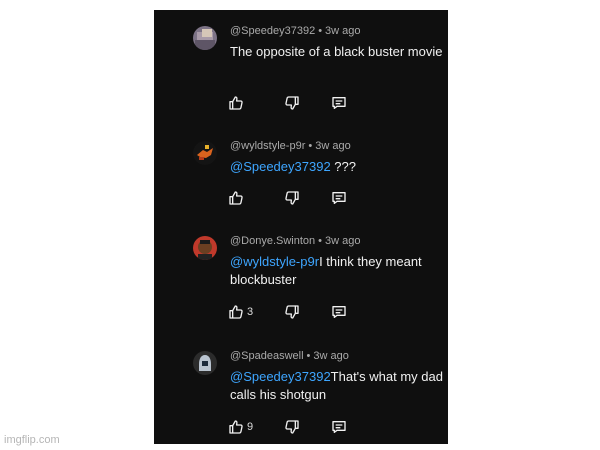 The height and width of the screenshot is (450, 600). I want to click on comment-meta: @Spadeaswell • 3w ago, so click(289, 356).